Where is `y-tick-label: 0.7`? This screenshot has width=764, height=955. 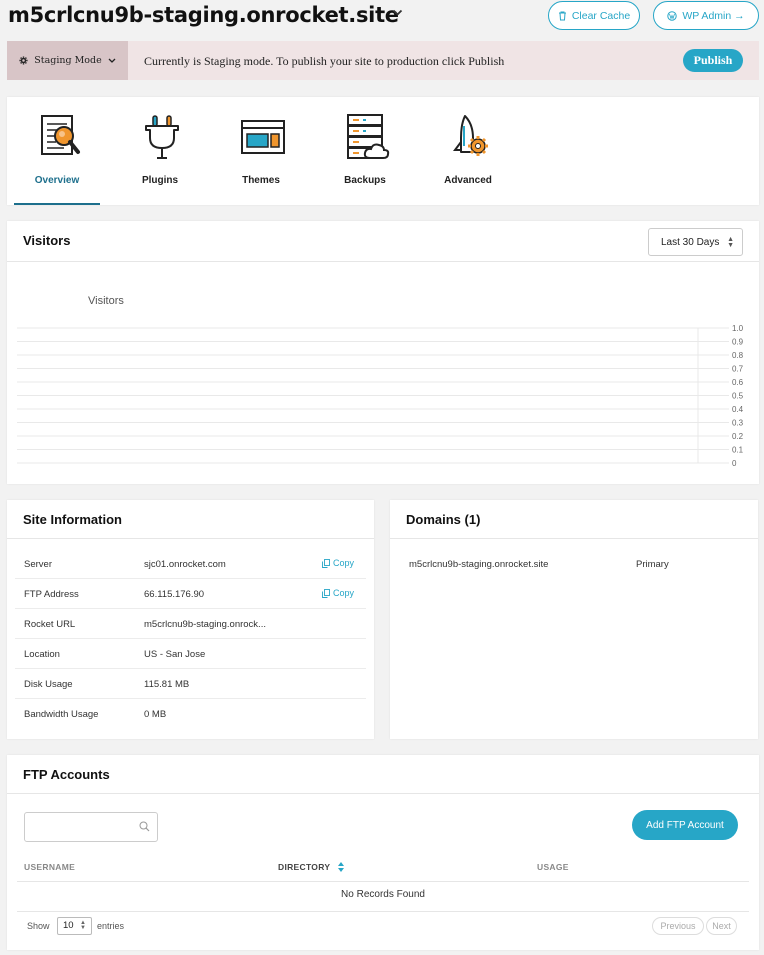
y-tick-label: 0.7 is located at coordinates (738, 369).